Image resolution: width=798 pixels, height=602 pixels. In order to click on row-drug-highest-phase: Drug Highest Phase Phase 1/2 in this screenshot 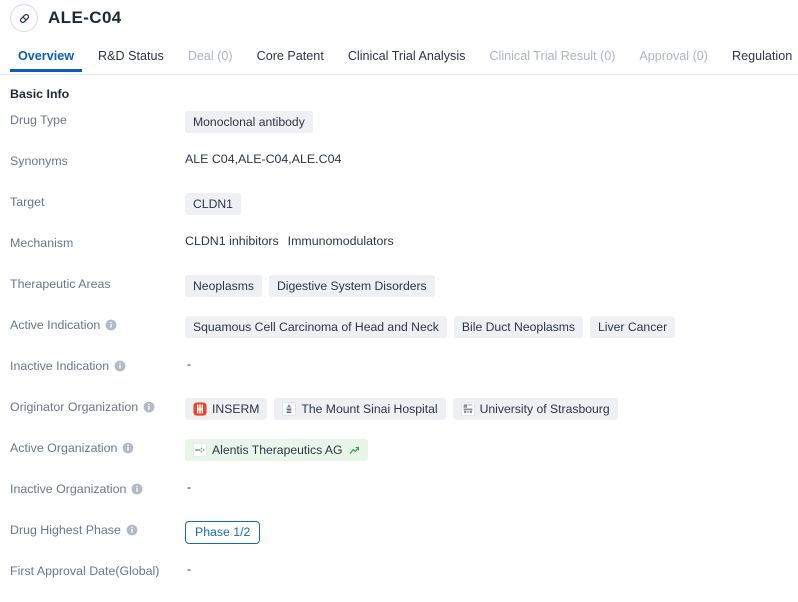, I will do `click(404, 540)`.